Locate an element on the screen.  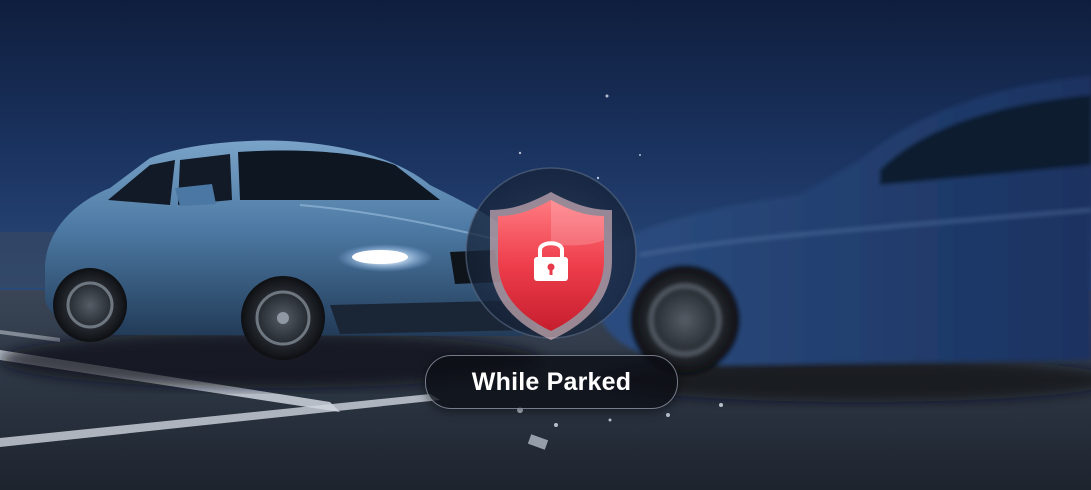
badge-label: While Parked is located at coordinates (551, 381).